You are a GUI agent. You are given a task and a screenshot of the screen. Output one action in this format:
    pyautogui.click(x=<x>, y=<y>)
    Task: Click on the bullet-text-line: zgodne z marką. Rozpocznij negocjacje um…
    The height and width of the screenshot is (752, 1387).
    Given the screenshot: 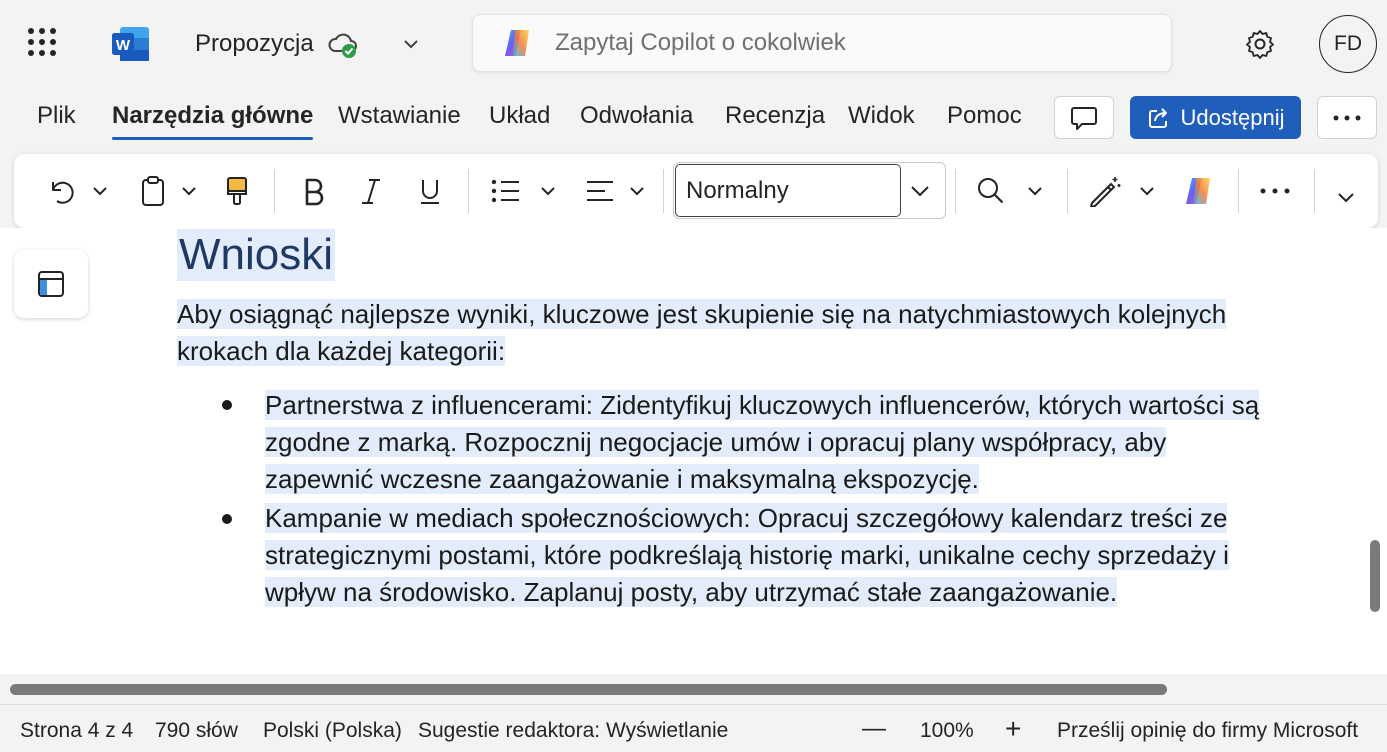 What is the action you would take?
    pyautogui.click(x=716, y=442)
    